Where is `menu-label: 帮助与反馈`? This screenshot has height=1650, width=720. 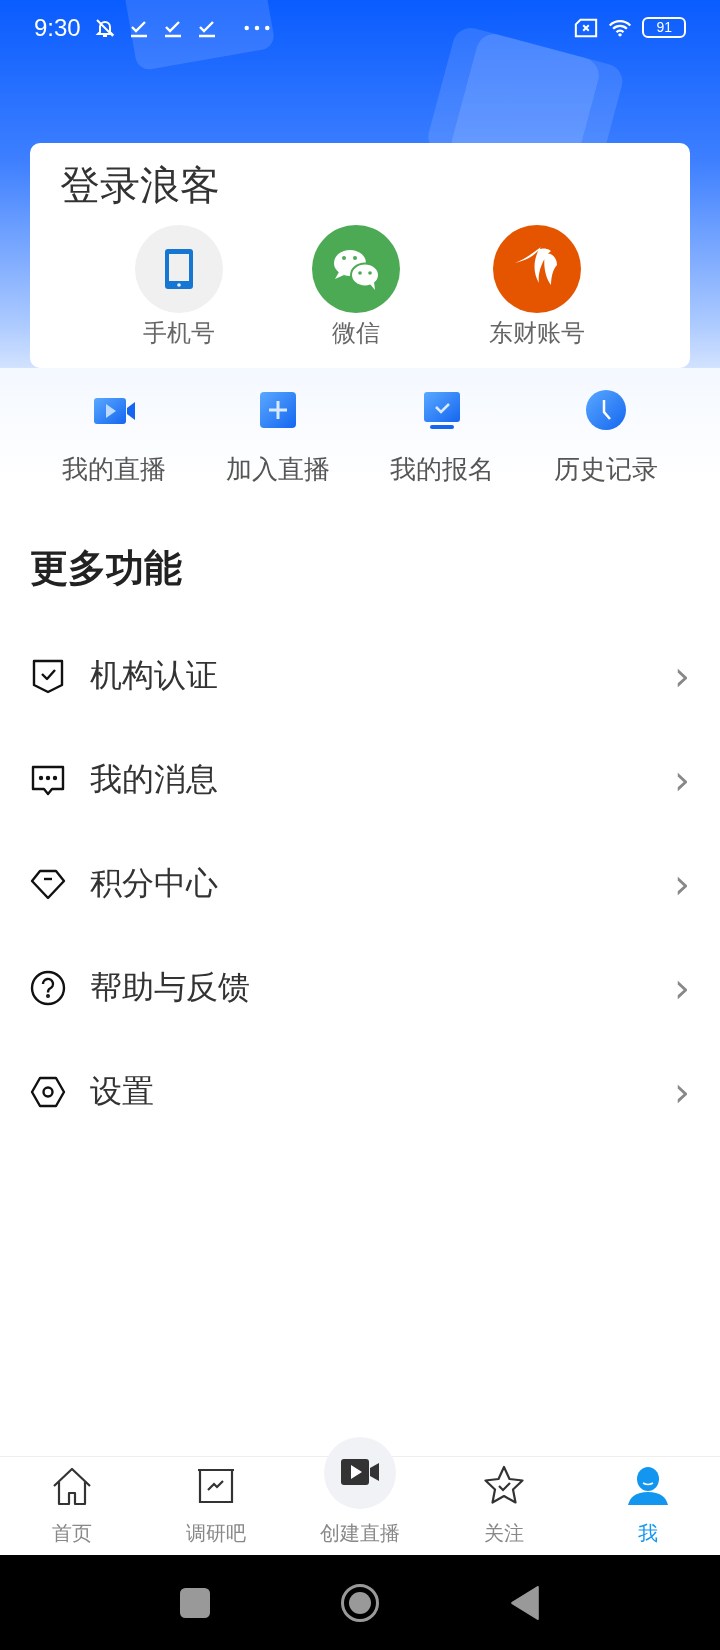 menu-label: 帮助与反馈 is located at coordinates (170, 987).